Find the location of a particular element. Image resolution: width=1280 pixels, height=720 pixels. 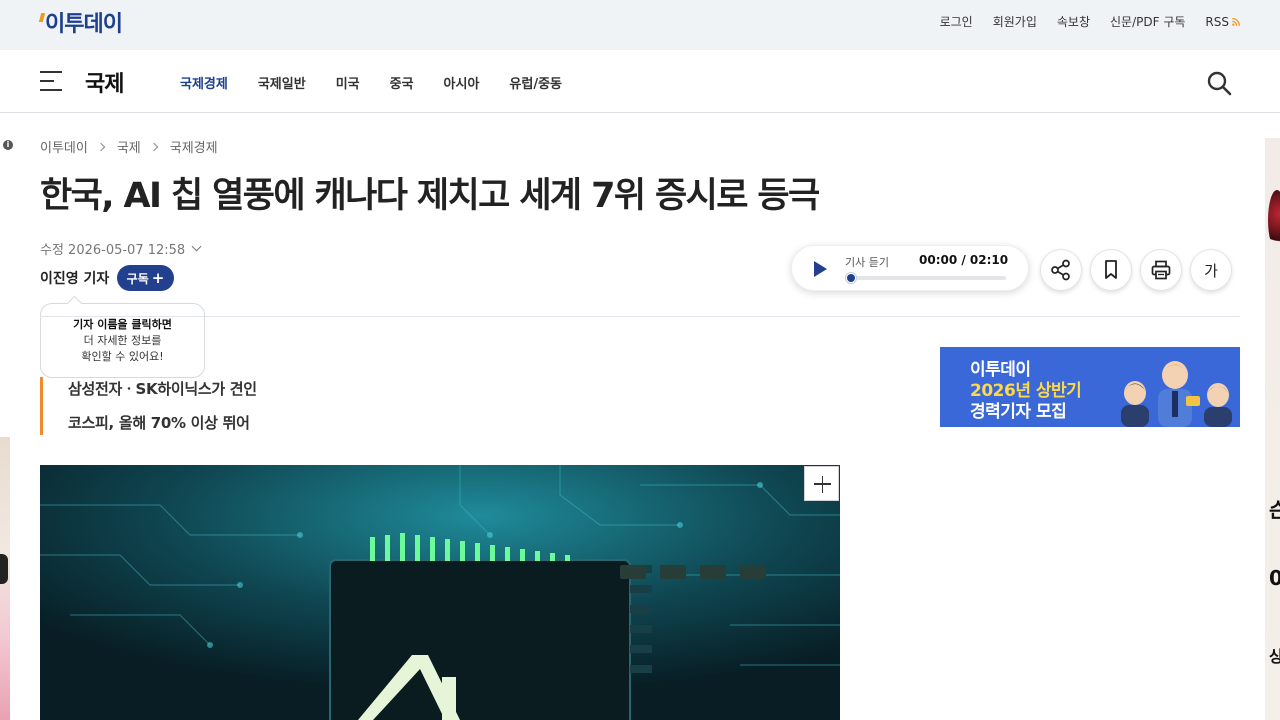

subnav-item-intl-general: 국제일반 is located at coordinates (282, 82).